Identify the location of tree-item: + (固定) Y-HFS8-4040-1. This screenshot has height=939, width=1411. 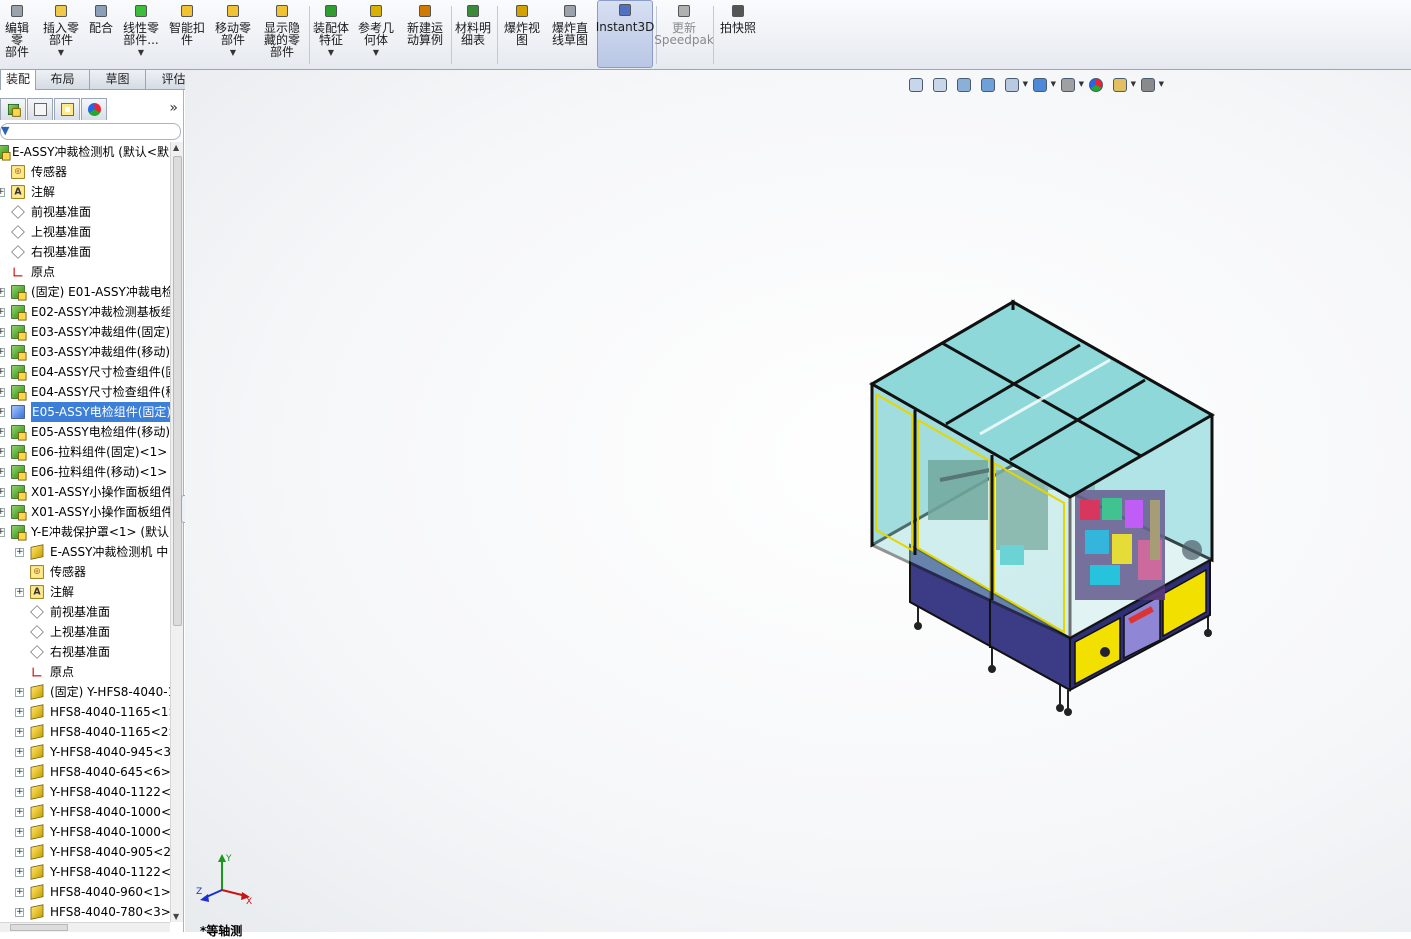
(85, 692).